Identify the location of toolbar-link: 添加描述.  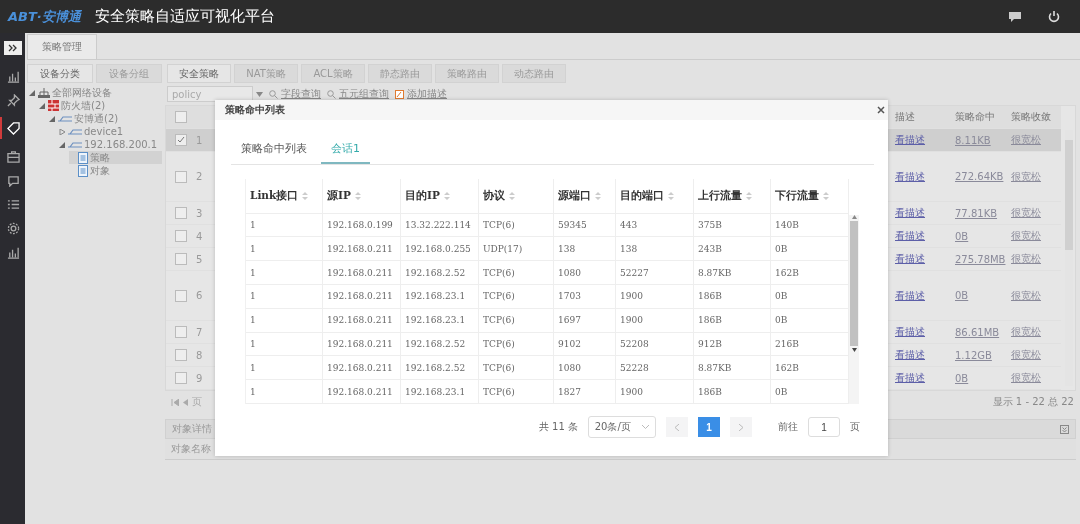
(427, 94).